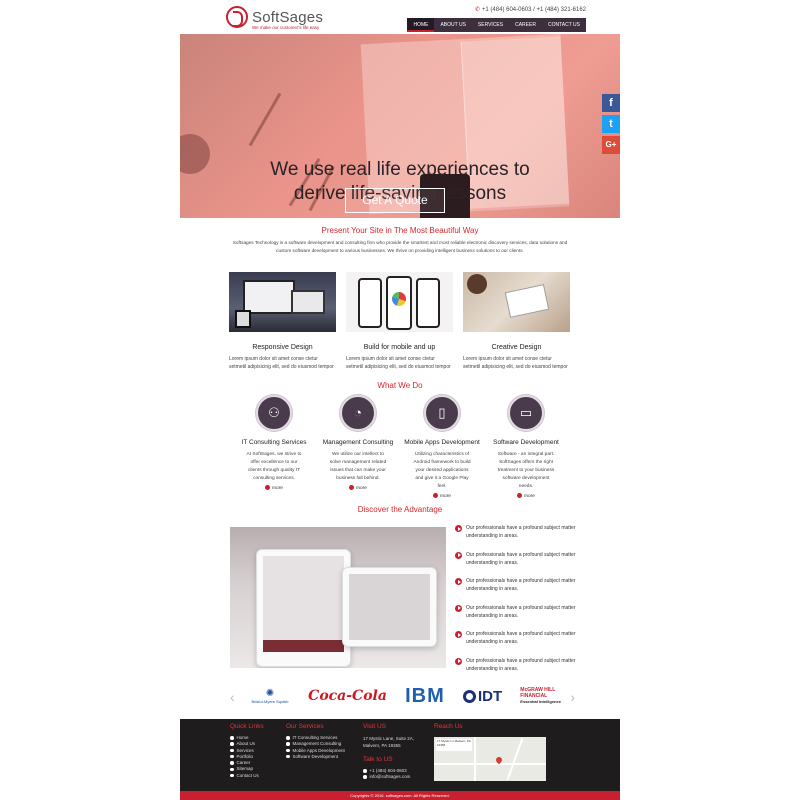  I want to click on footer-email: info@softsages.com, so click(388, 777).